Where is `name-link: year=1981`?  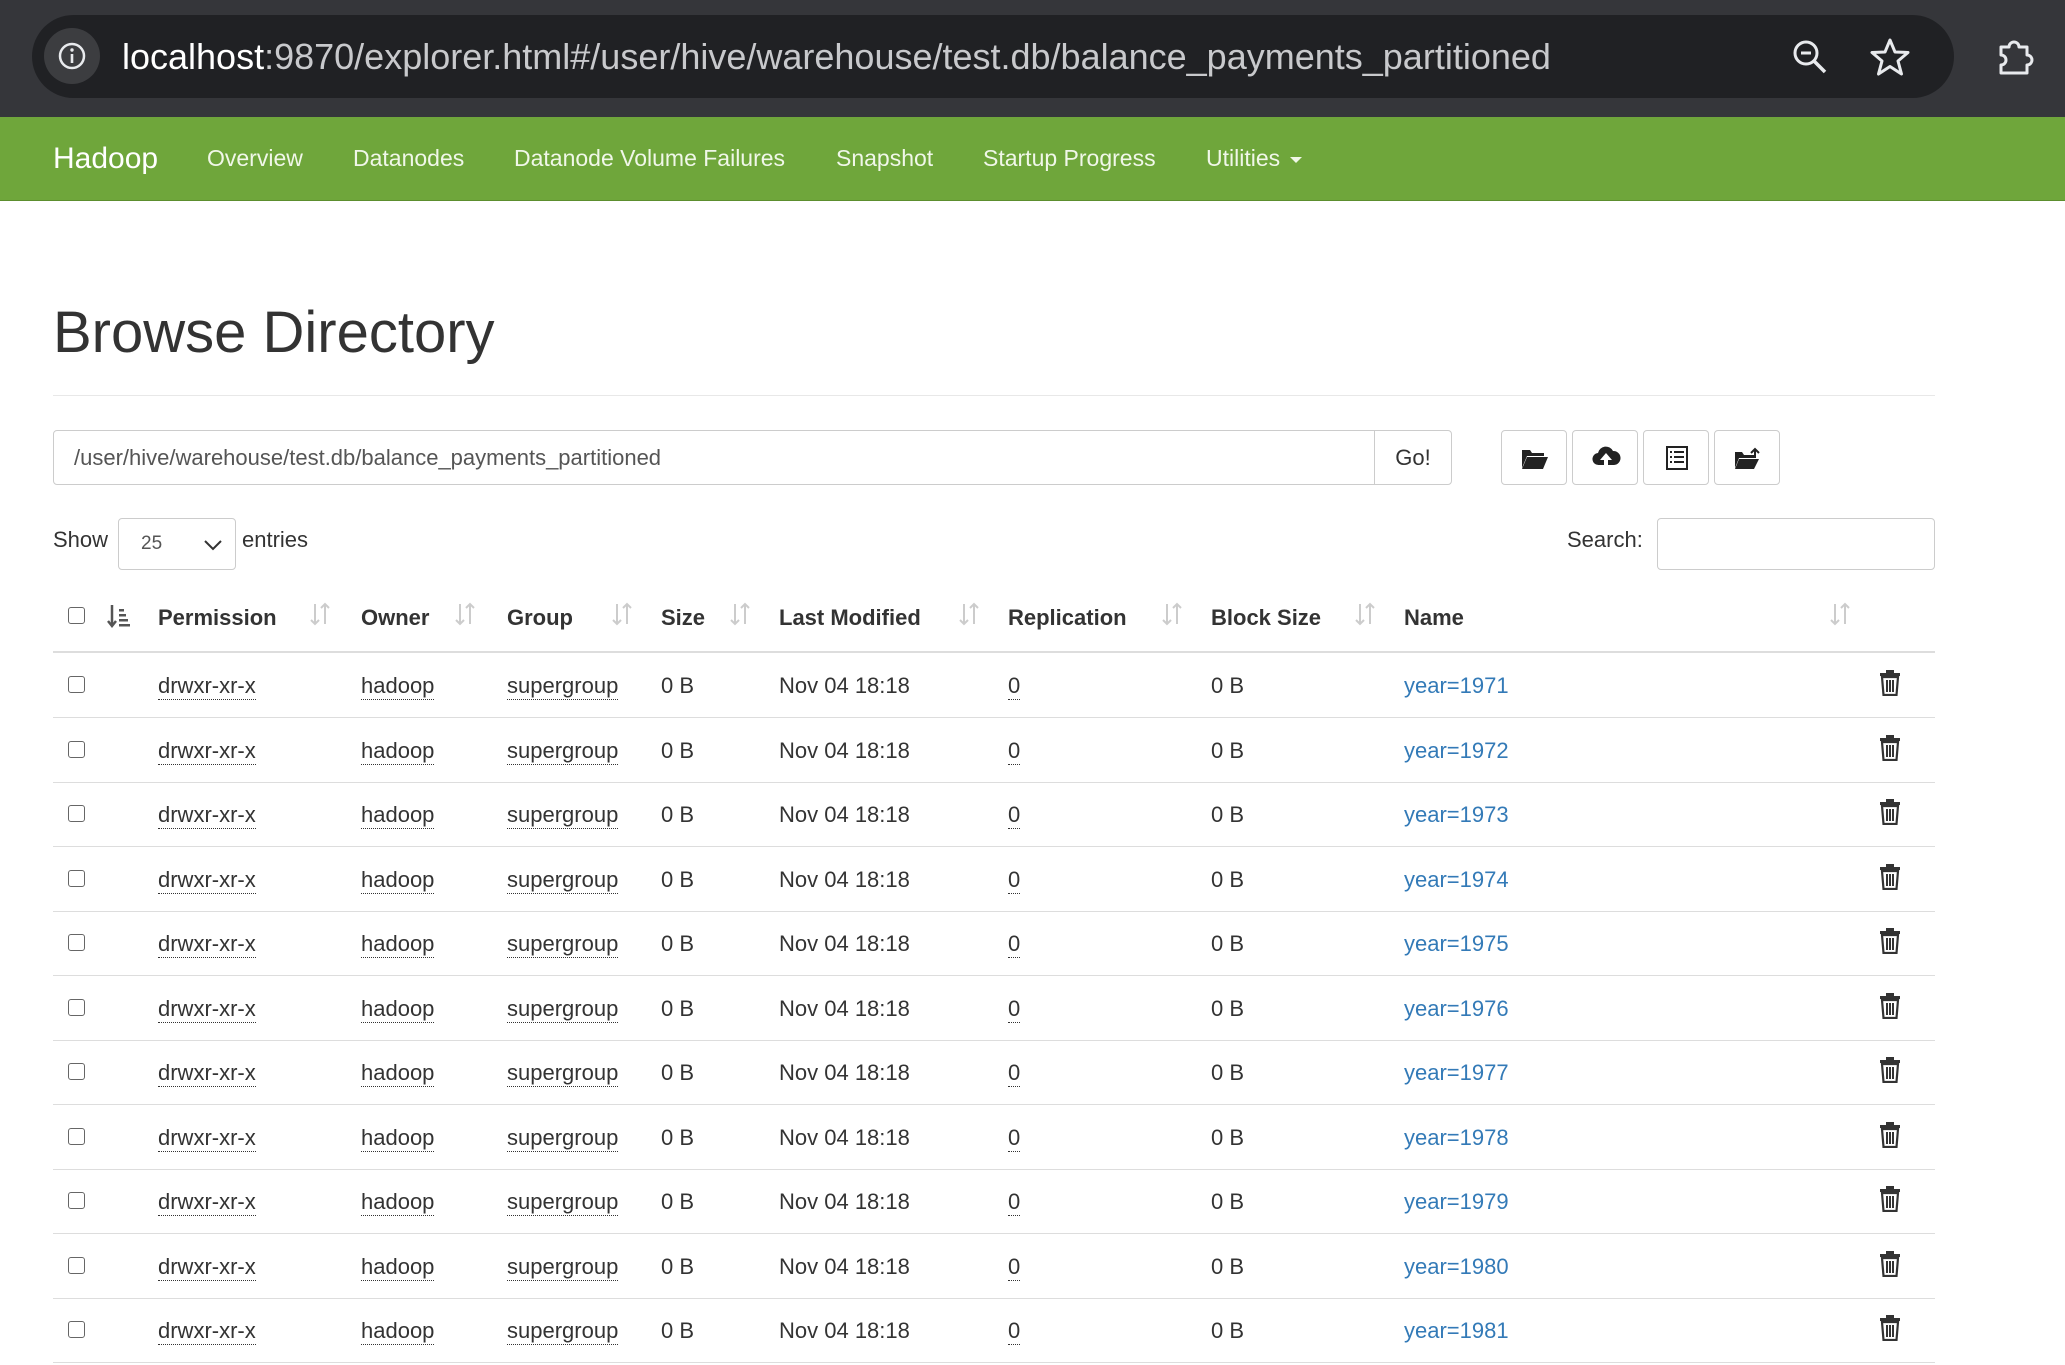 name-link: year=1981 is located at coordinates (1456, 1331).